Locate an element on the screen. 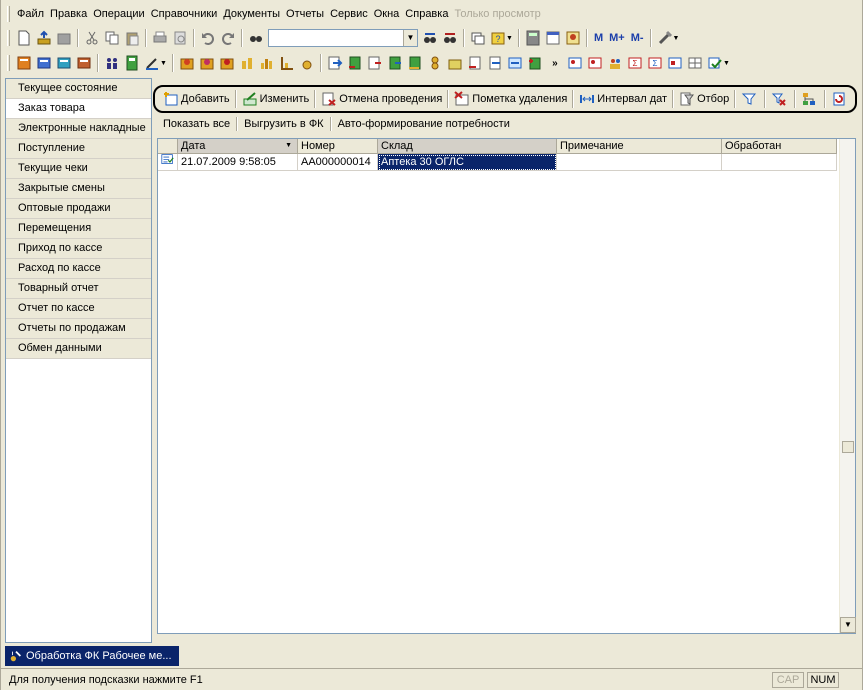 The width and height of the screenshot is (863, 690). print-preview-icon is located at coordinates (180, 38).